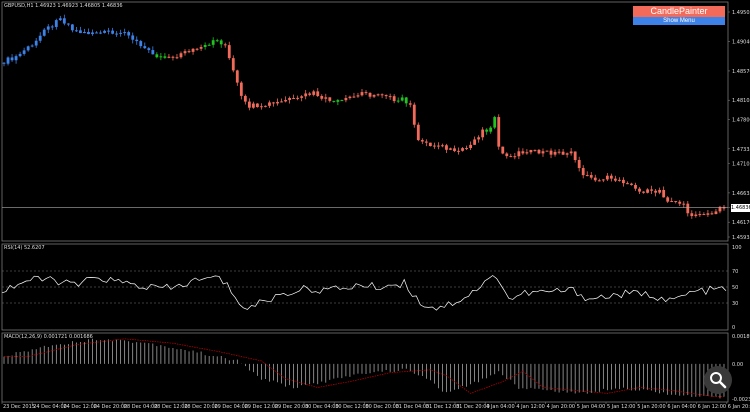 This screenshot has width=750, height=412. What do you see at coordinates (741, 120) in the screenshot?
I see `price-axis-label: 1.47800` at bounding box center [741, 120].